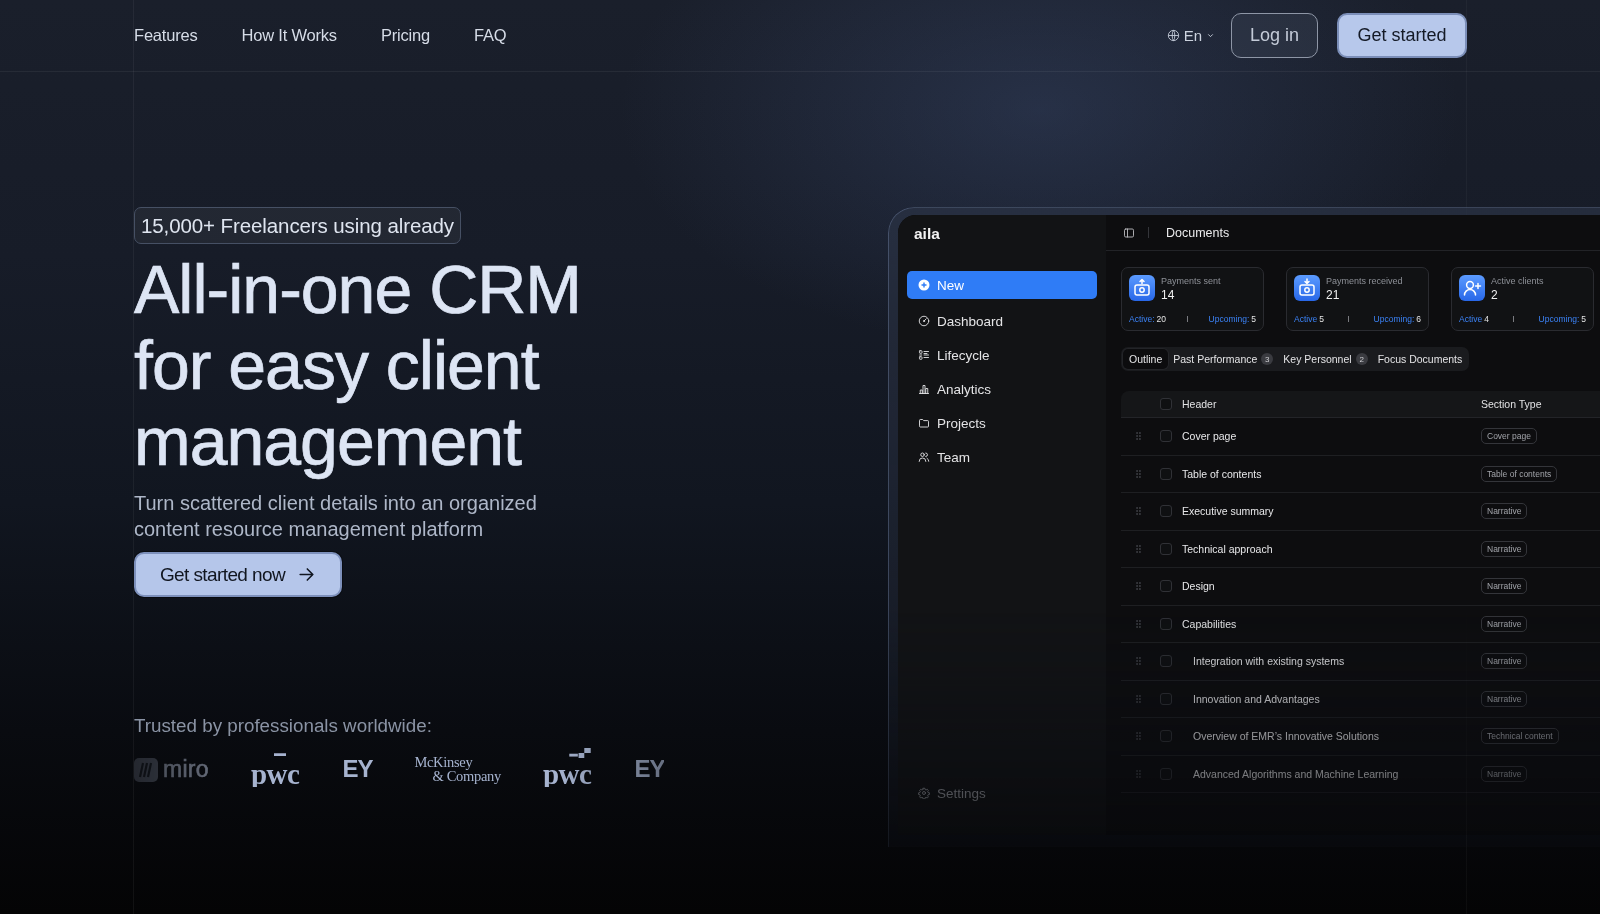  I want to click on section-type-tag: Technical content, so click(1520, 736).